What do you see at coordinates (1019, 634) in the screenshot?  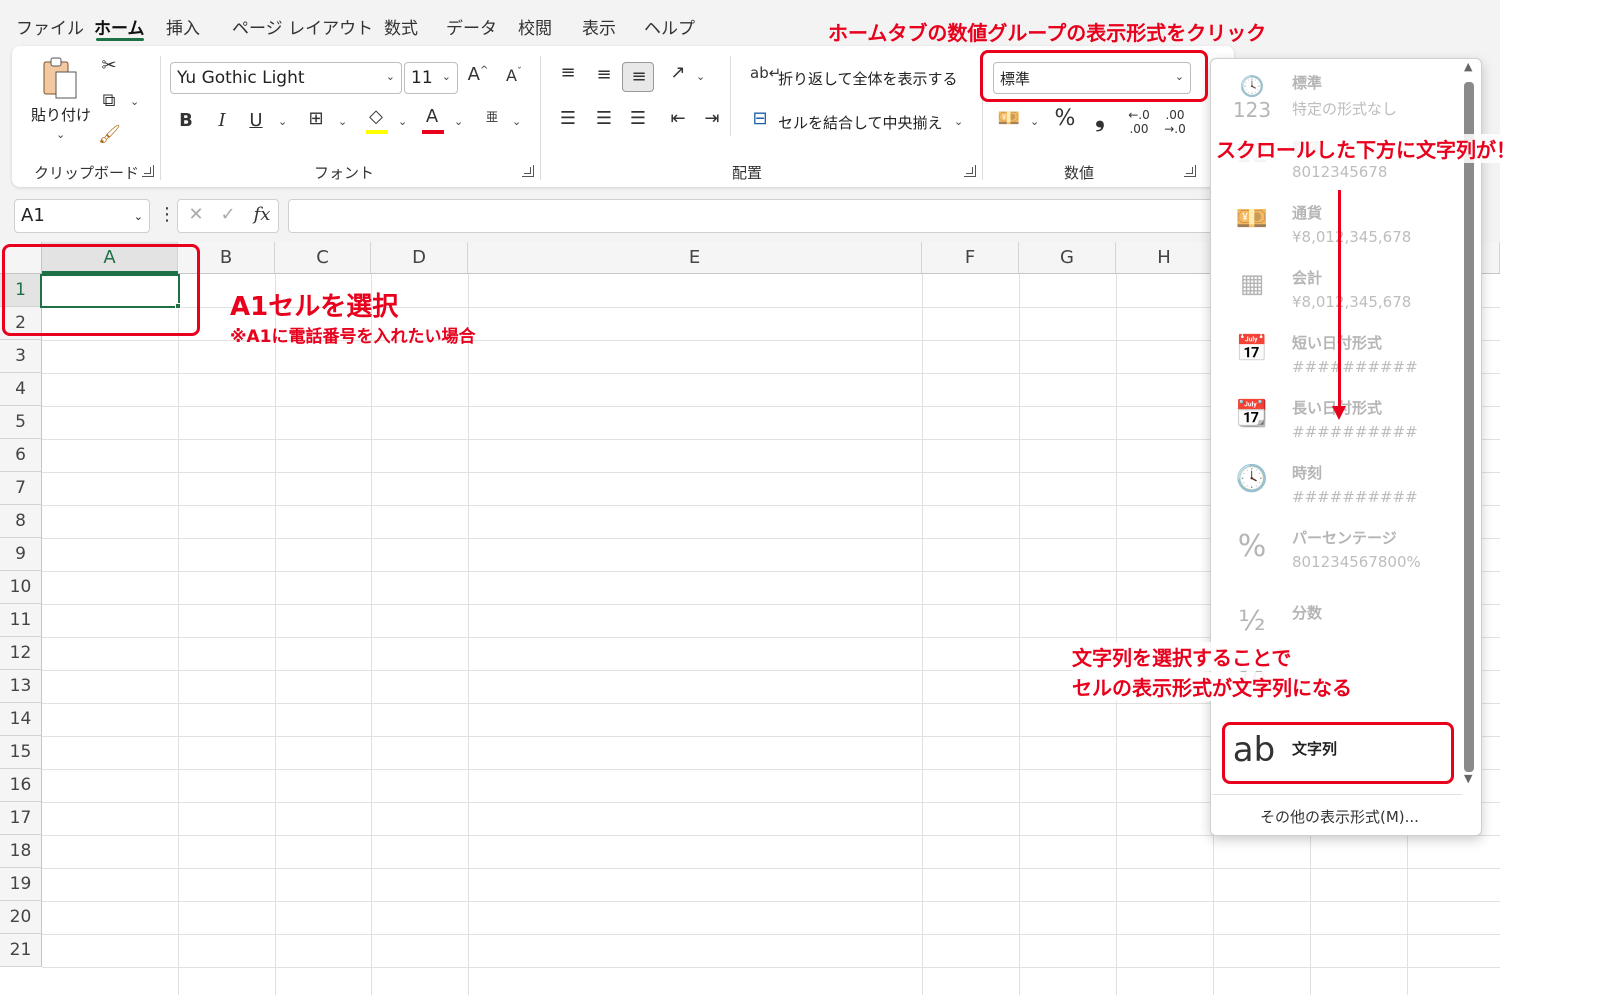 I see `grid-line` at bounding box center [1019, 634].